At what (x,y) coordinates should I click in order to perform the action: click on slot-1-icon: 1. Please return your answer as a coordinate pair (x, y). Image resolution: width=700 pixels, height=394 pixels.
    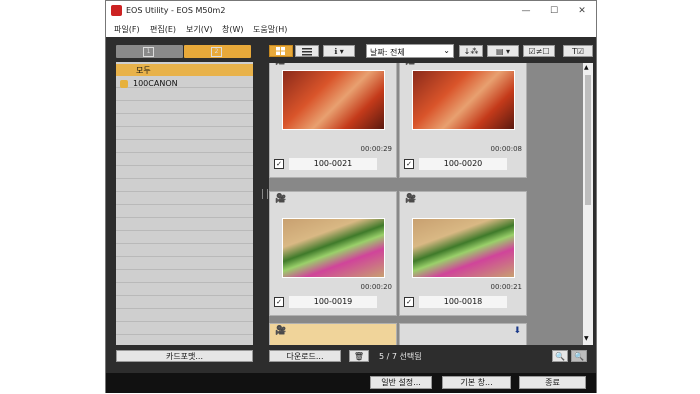
    Looking at the image, I should click on (148, 52).